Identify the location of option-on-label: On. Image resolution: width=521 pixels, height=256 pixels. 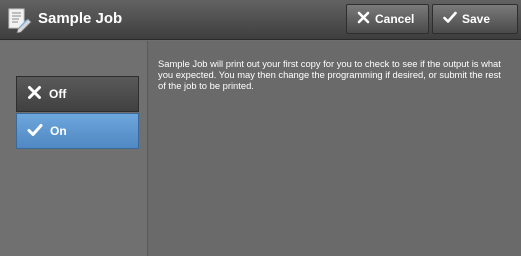
(58, 131).